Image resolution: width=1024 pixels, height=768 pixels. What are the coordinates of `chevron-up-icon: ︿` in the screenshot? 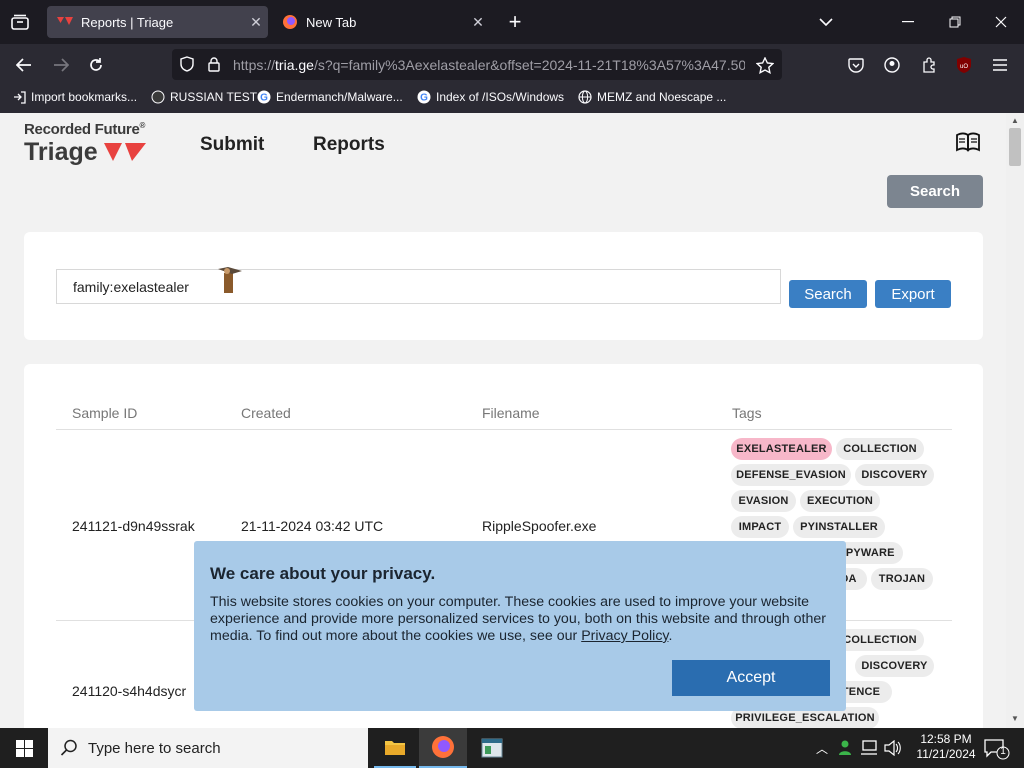 It's located at (822, 748).